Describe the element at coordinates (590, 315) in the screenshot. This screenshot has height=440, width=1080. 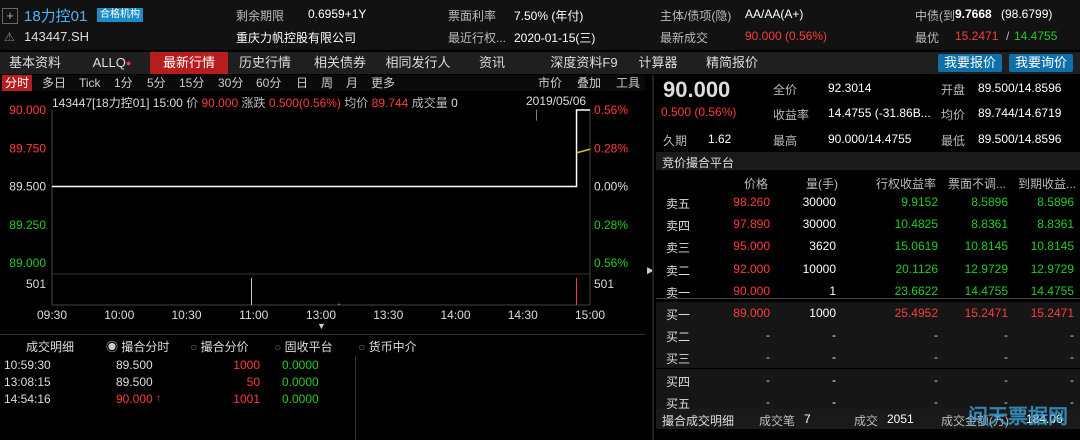
I see `x-tick: 15:00` at that location.